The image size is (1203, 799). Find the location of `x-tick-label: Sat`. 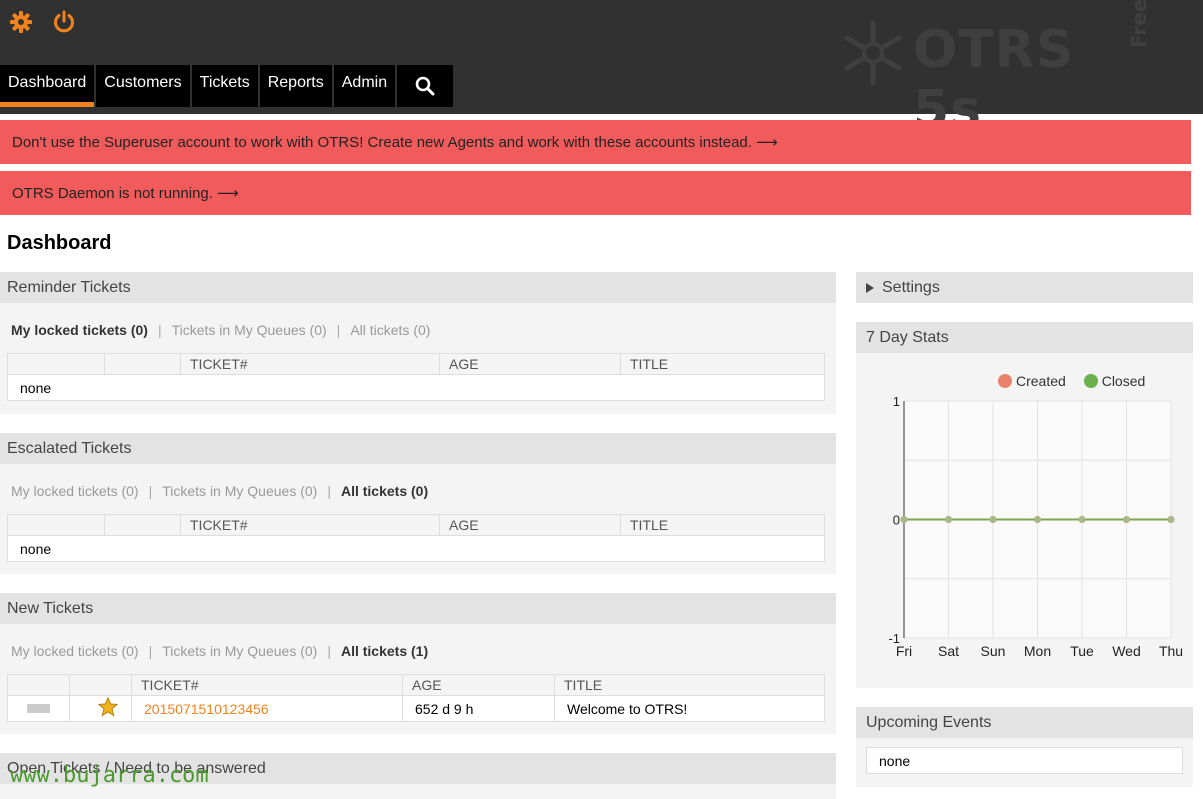

x-tick-label: Sat is located at coordinates (948, 651).